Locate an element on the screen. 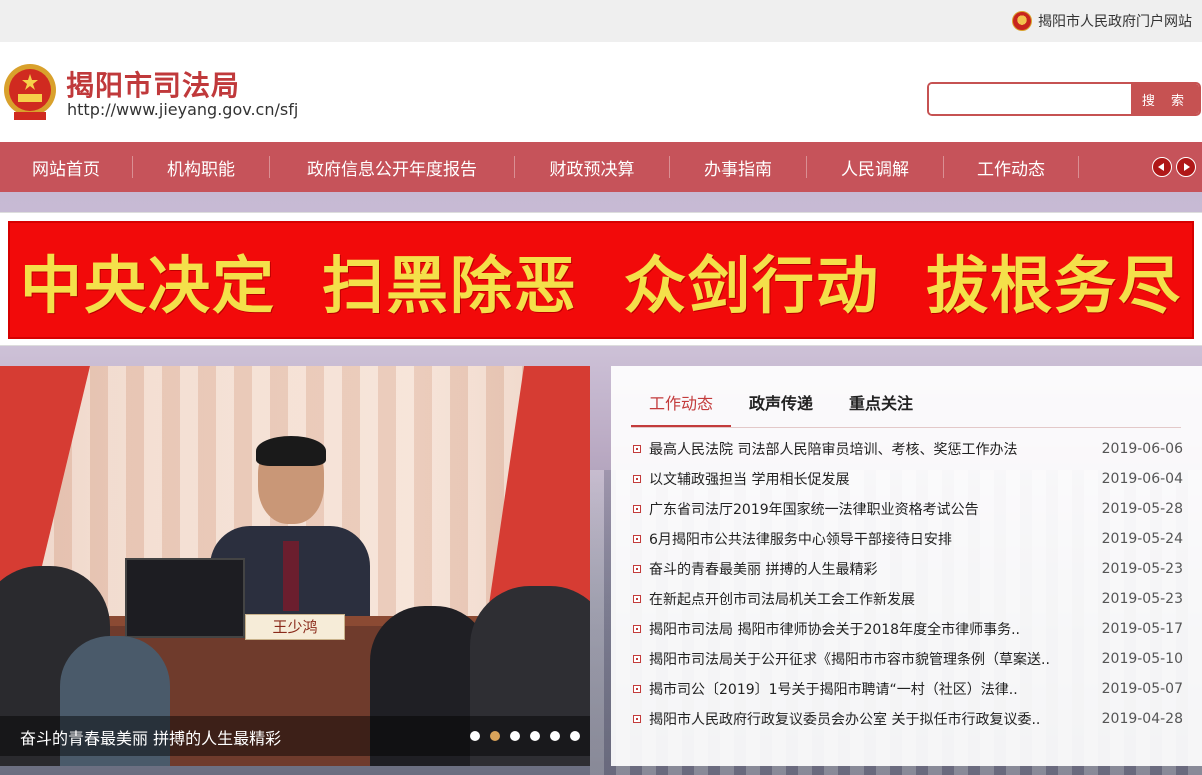 Image resolution: width=1202 pixels, height=775 pixels. nav-item-annual-report: 政府信息公开年度报告 is located at coordinates (392, 167).